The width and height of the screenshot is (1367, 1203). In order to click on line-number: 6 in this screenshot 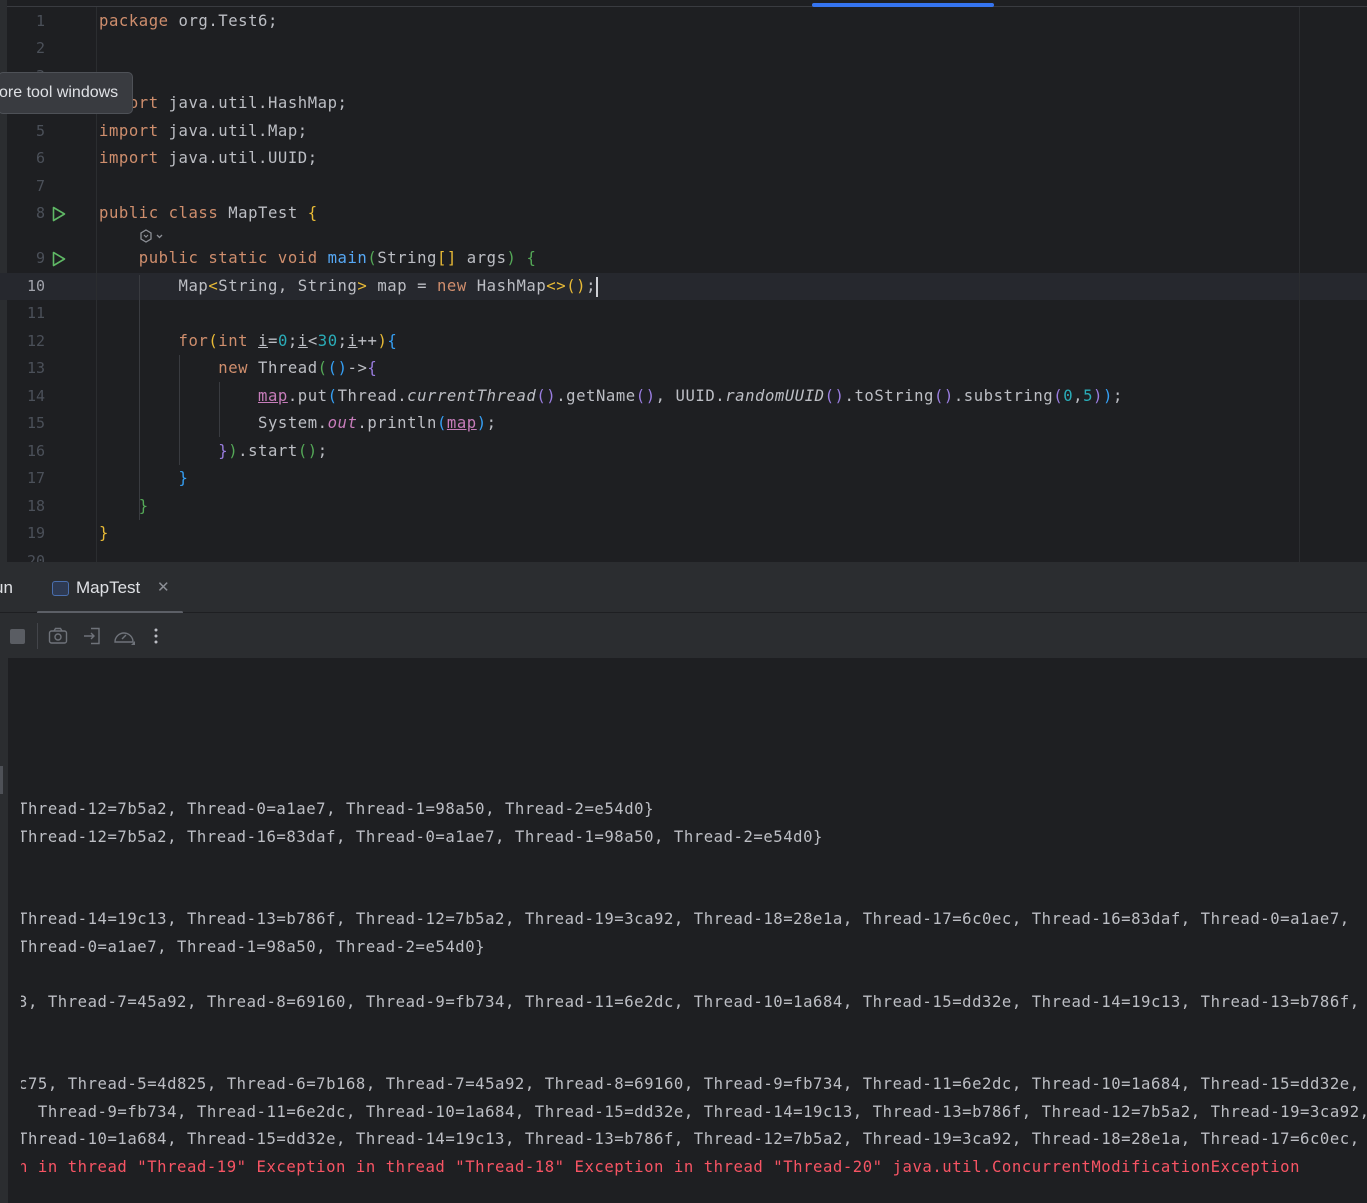, I will do `click(40, 158)`.